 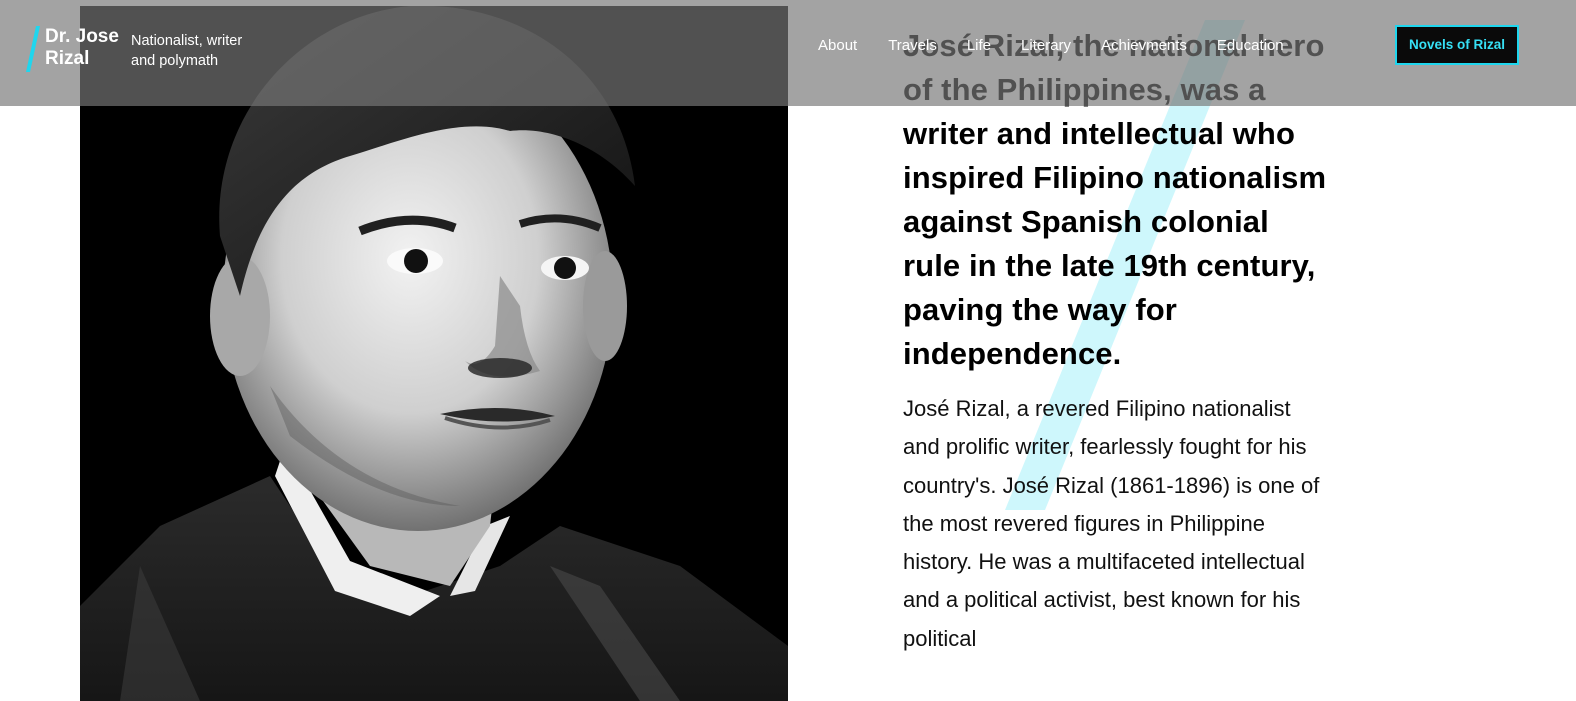 What do you see at coordinates (1457, 45) in the screenshot?
I see `novels-of-rizal-button: Novels of Rizal` at bounding box center [1457, 45].